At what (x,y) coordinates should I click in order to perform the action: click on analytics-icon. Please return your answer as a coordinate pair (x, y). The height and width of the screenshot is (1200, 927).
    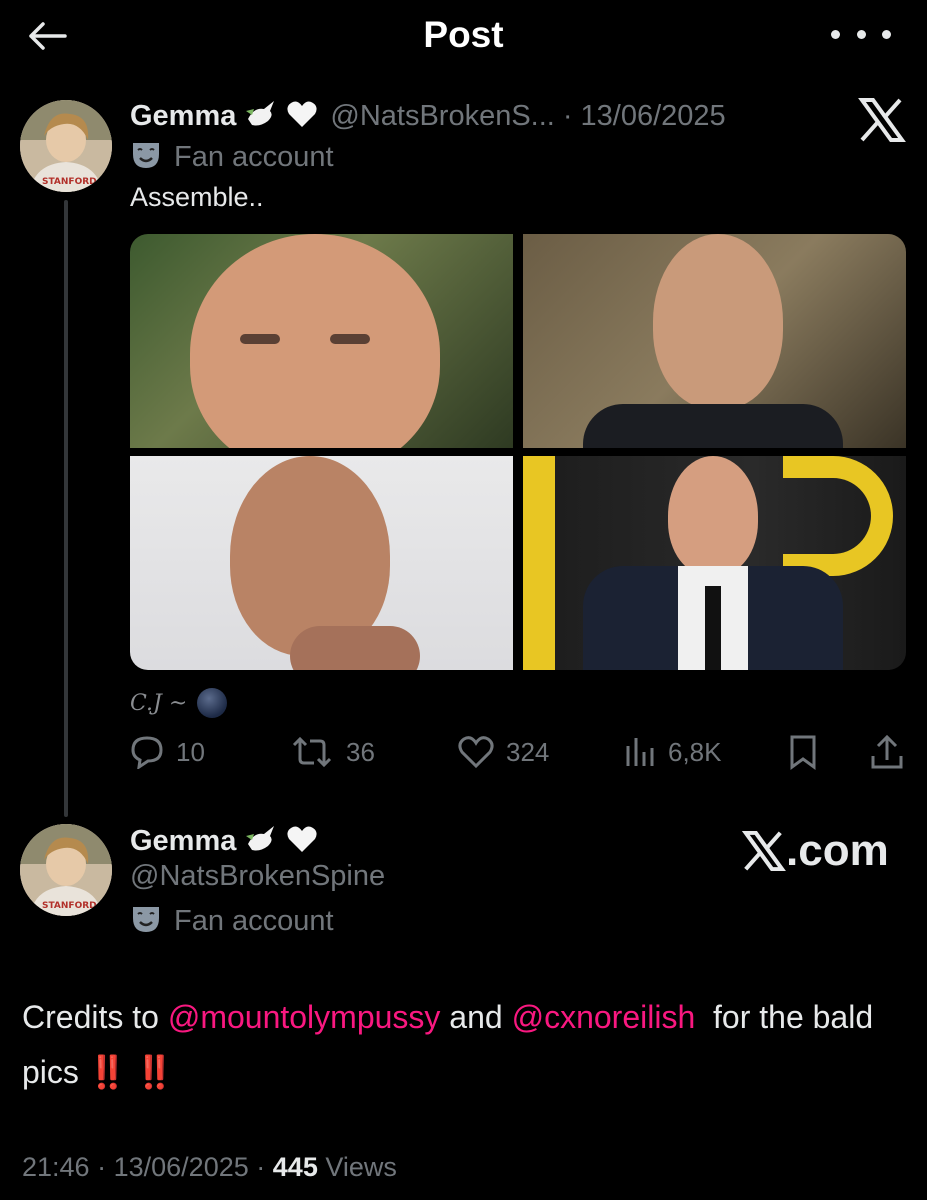
    Looking at the image, I should click on (640, 752).